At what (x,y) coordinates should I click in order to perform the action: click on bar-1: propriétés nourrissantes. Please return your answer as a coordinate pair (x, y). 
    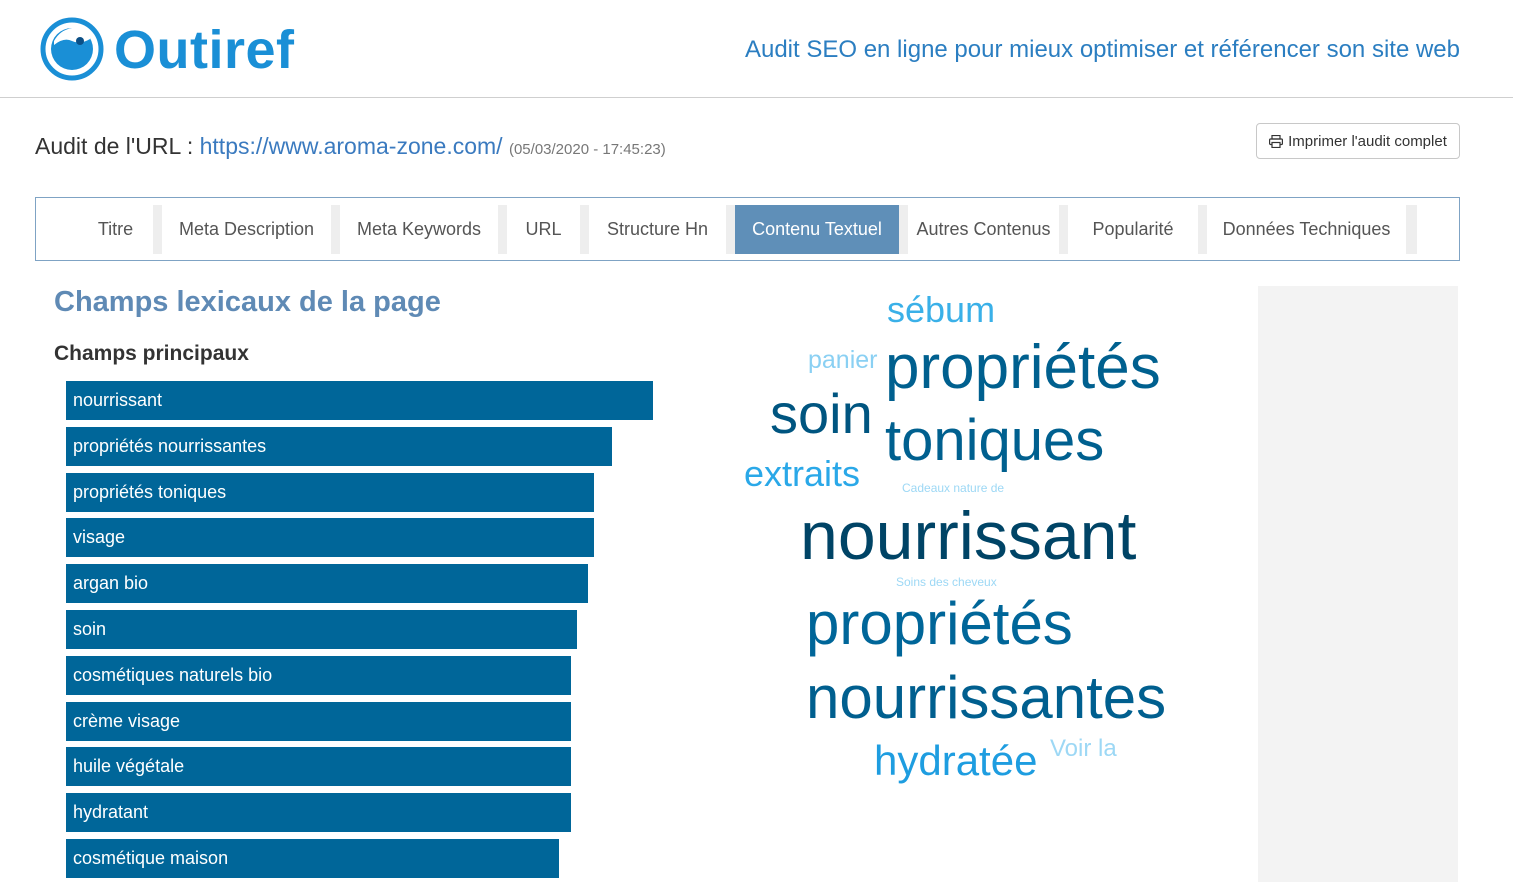
    Looking at the image, I should click on (339, 446).